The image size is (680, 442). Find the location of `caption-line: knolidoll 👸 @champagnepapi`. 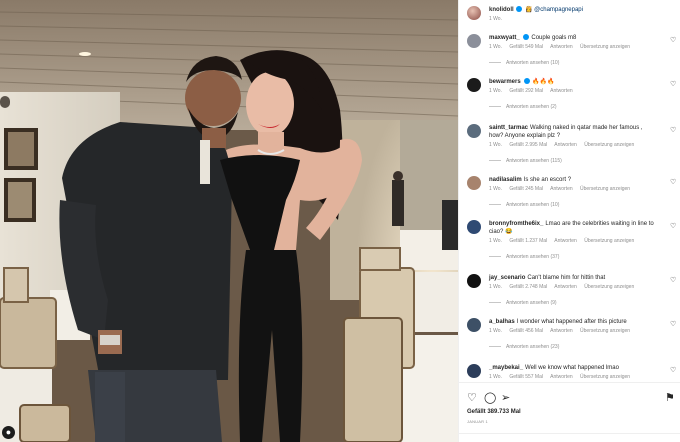

caption-line: knolidoll 👸 @champagnepapi is located at coordinates (536, 9).